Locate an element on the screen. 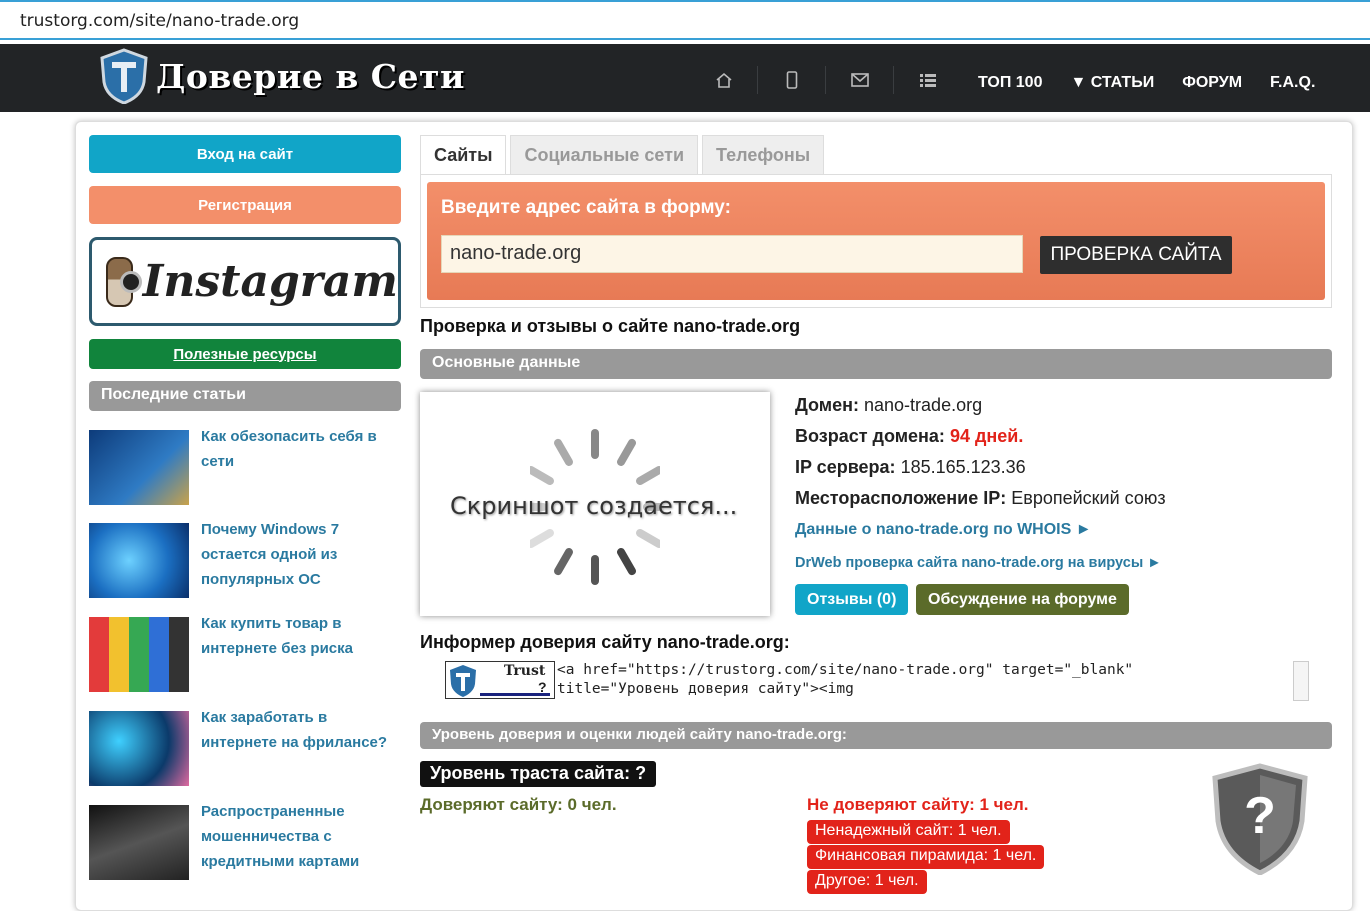 This screenshot has height=911, width=1370. distrust-count: Не доверяют сайту: 1 чел. is located at coordinates (918, 804).